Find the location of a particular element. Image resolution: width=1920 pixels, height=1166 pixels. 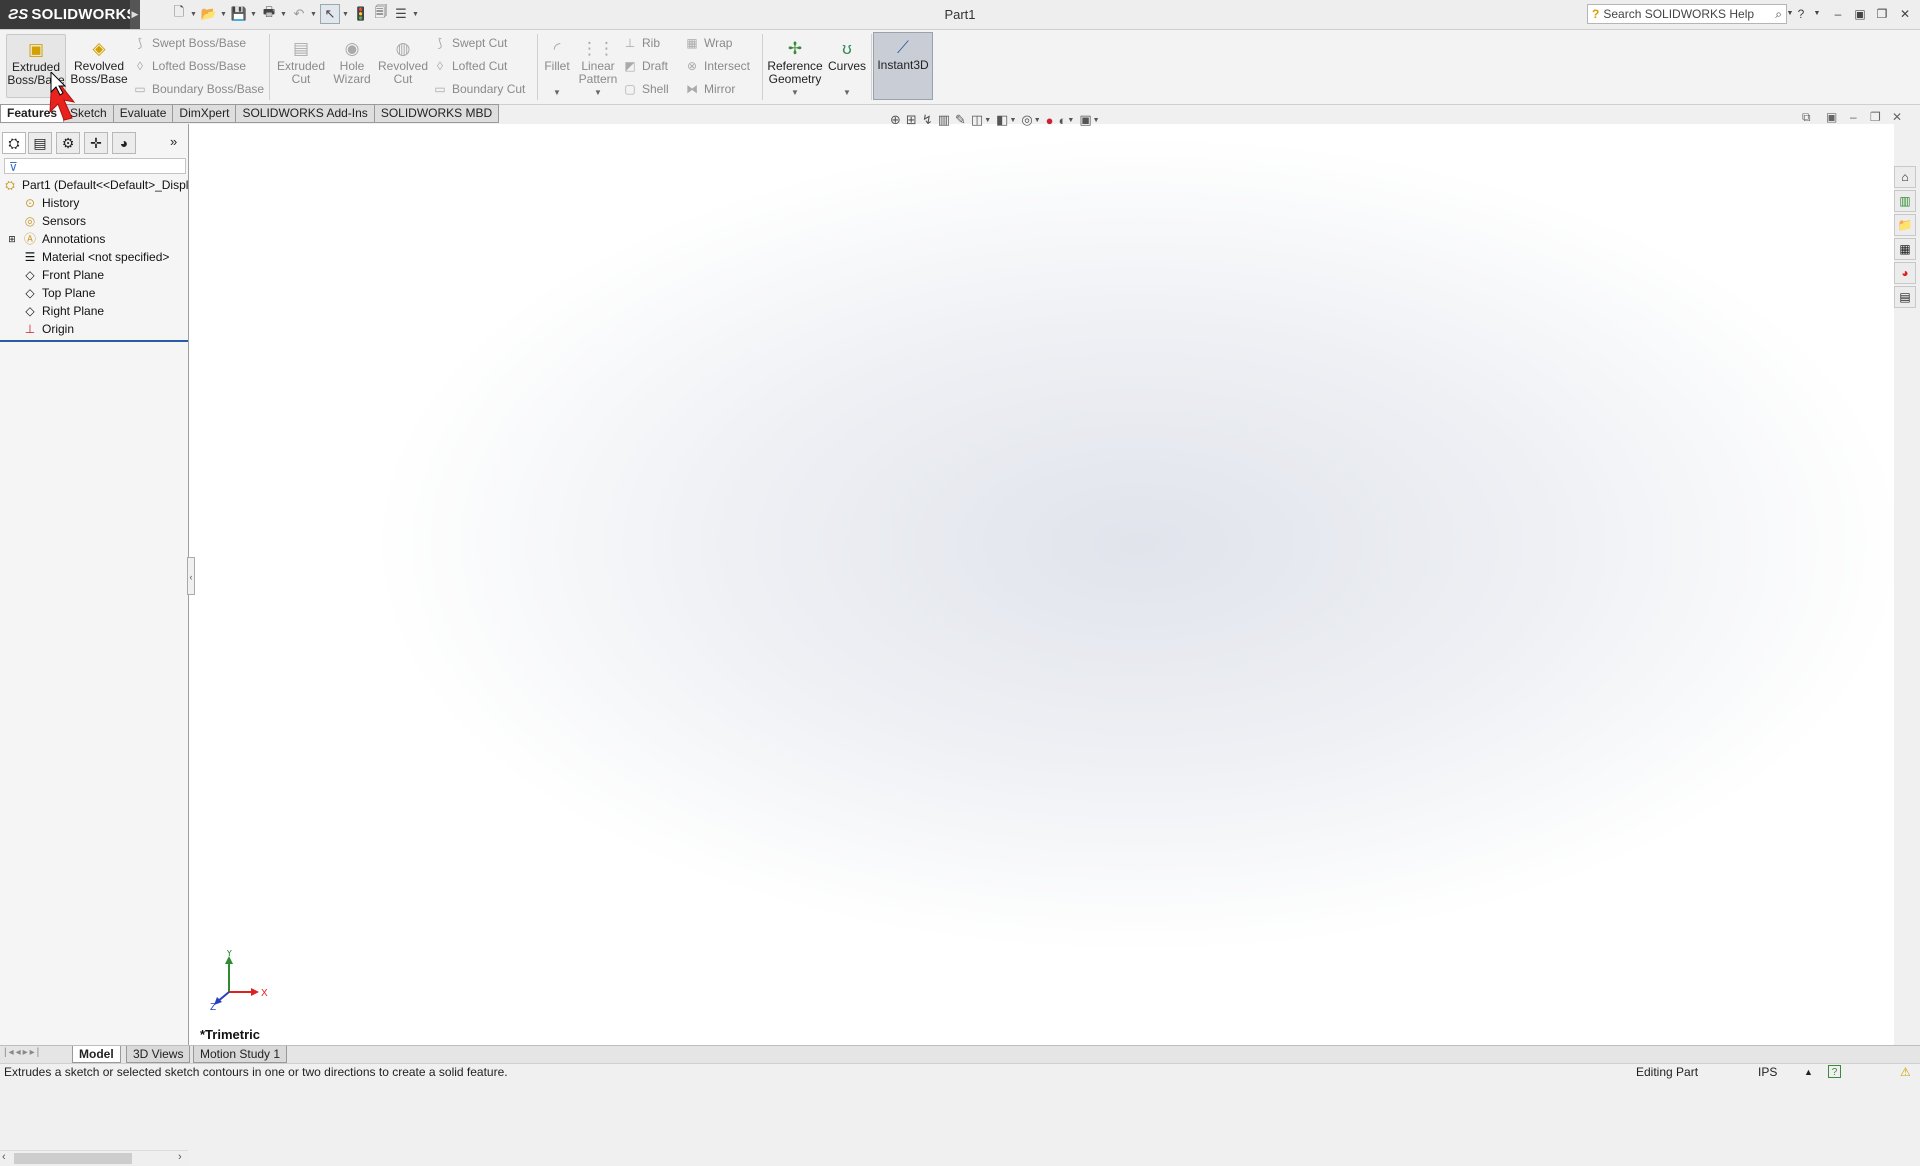

options-icon: ☰ is located at coordinates (401, 14).